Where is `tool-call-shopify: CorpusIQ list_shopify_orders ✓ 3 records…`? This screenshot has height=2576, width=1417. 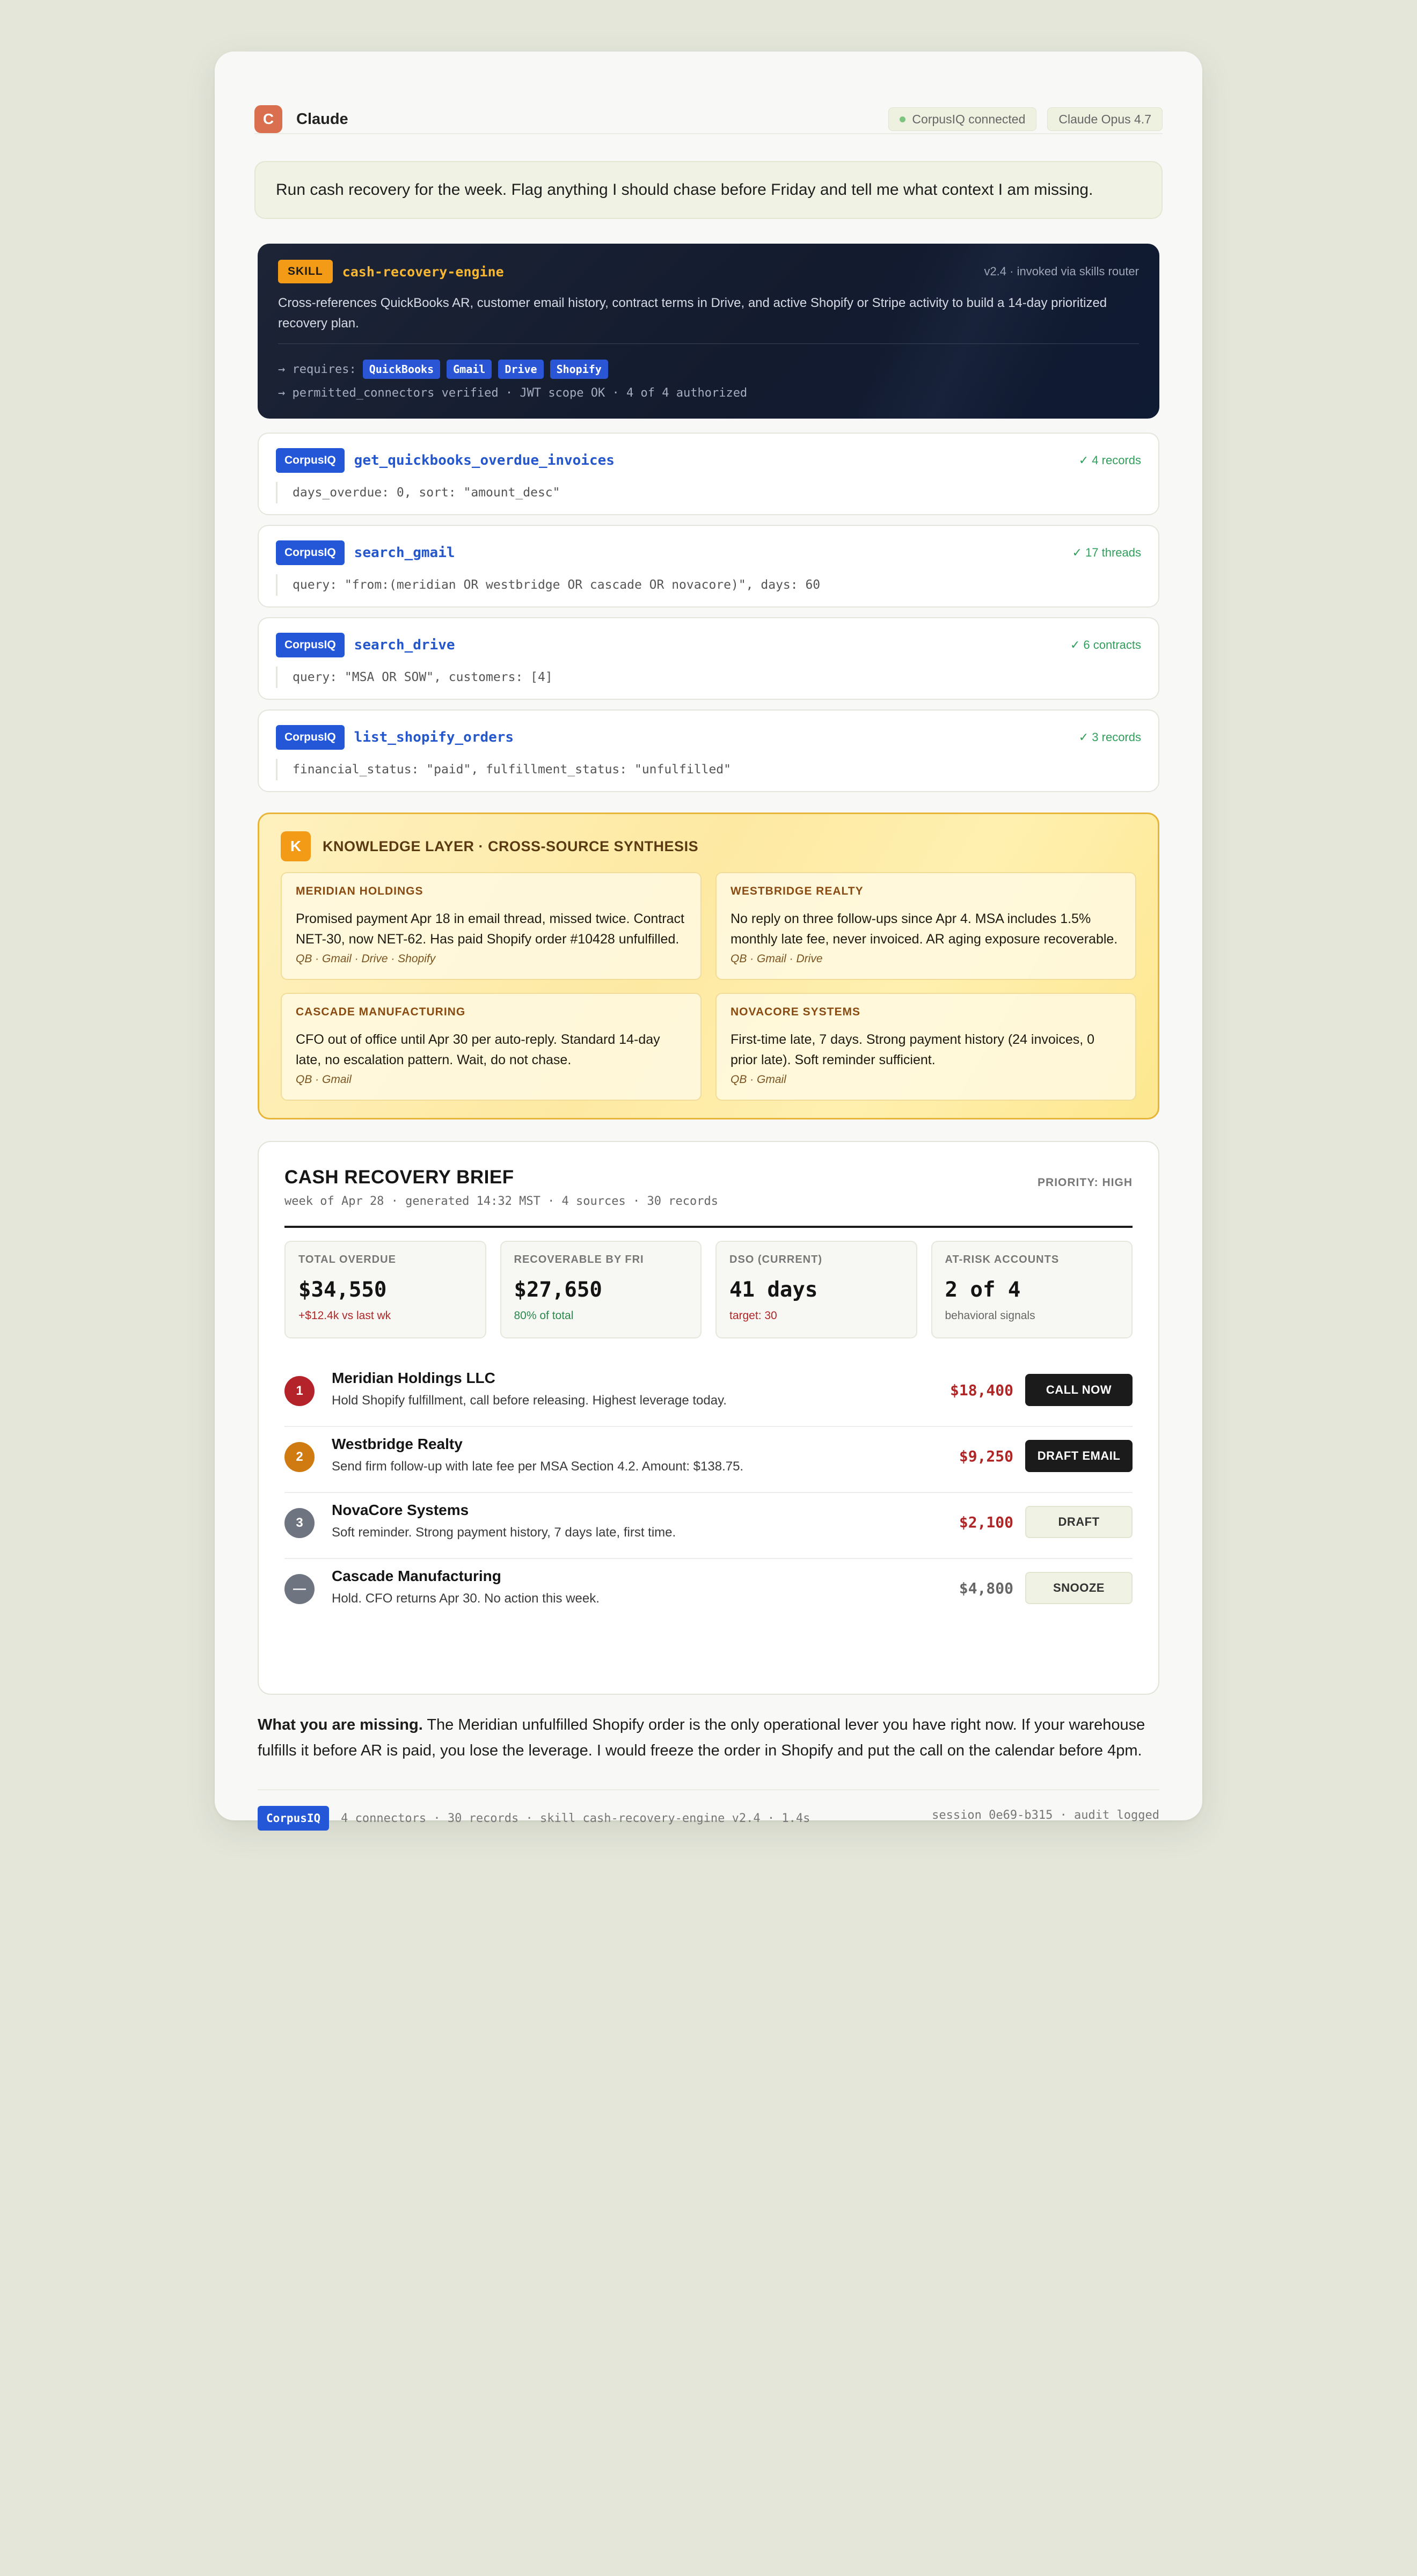 tool-call-shopify: CorpusIQ list_shopify_orders ✓ 3 records… is located at coordinates (708, 750).